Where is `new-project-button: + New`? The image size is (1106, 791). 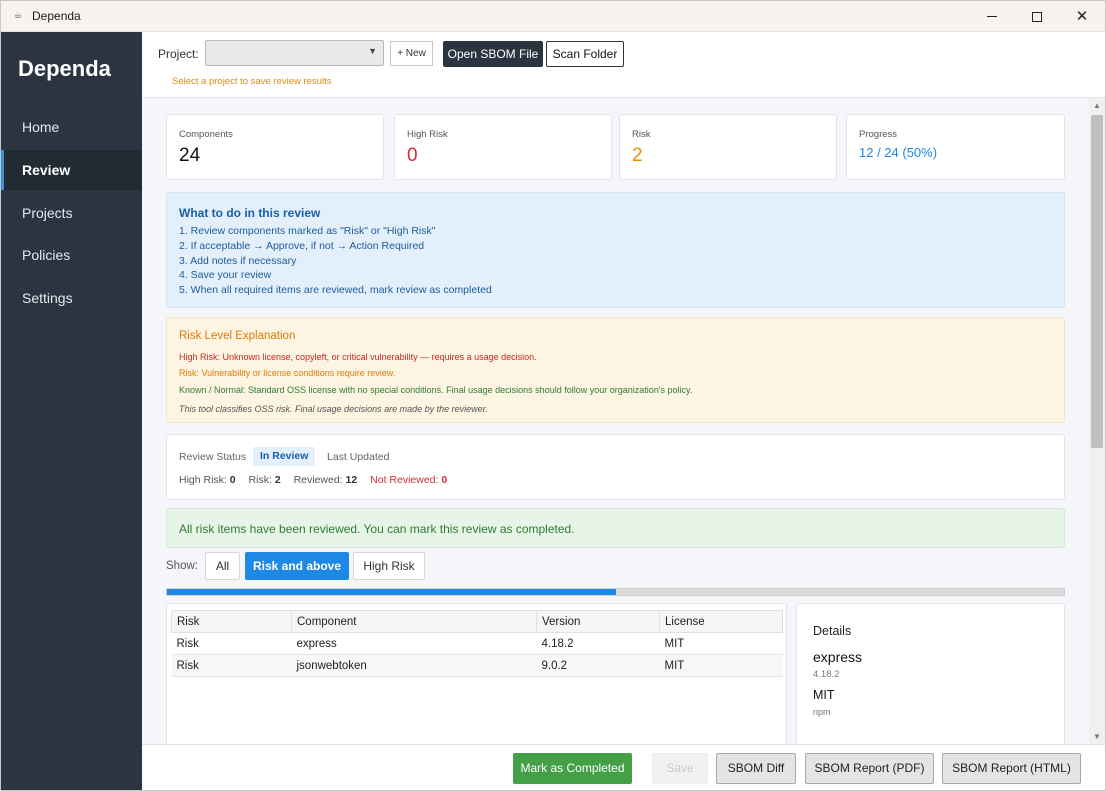 new-project-button: + New is located at coordinates (411, 53).